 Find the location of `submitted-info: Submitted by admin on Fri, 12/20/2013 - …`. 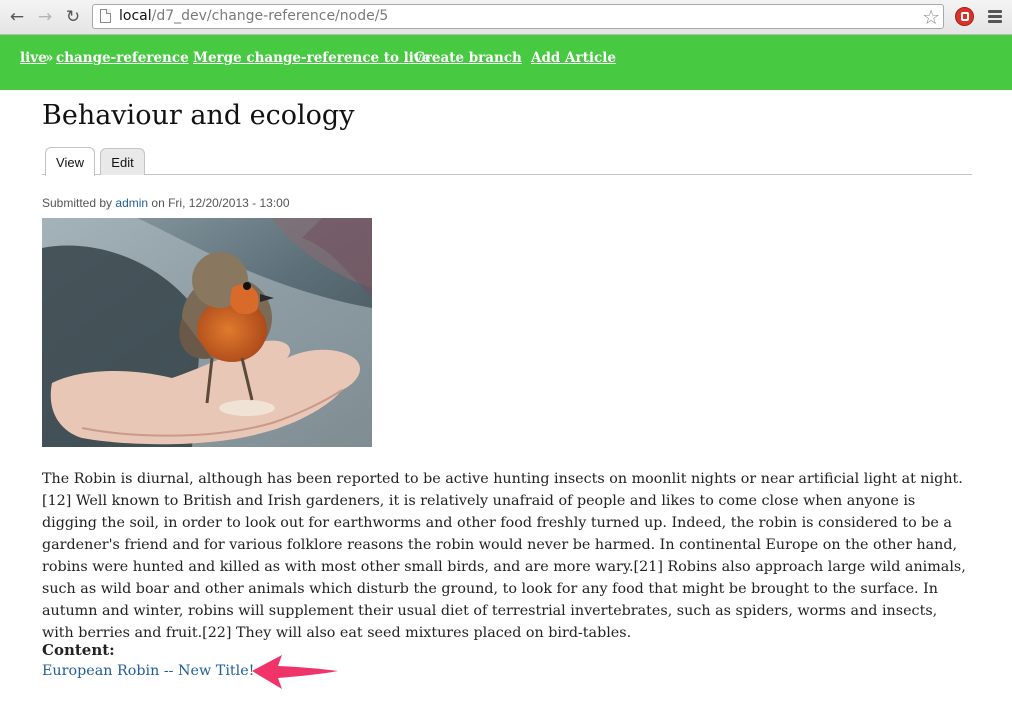

submitted-info: Submitted by admin on Fri, 12/20/2013 - … is located at coordinates (166, 203).